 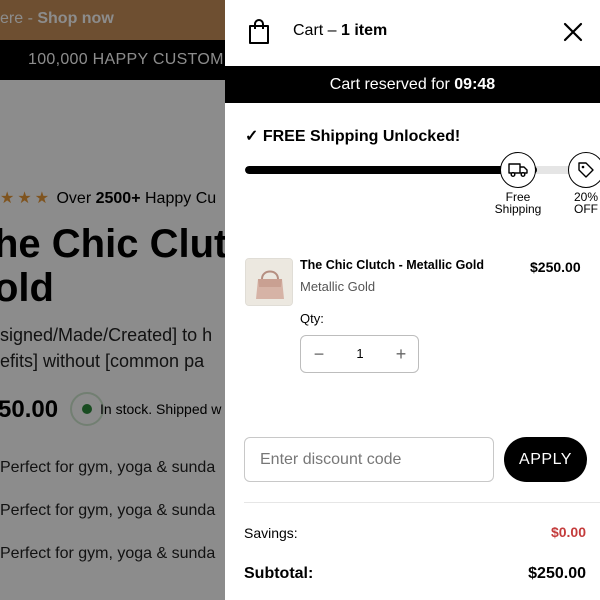 I want to click on truck-icon, so click(x=518, y=170).